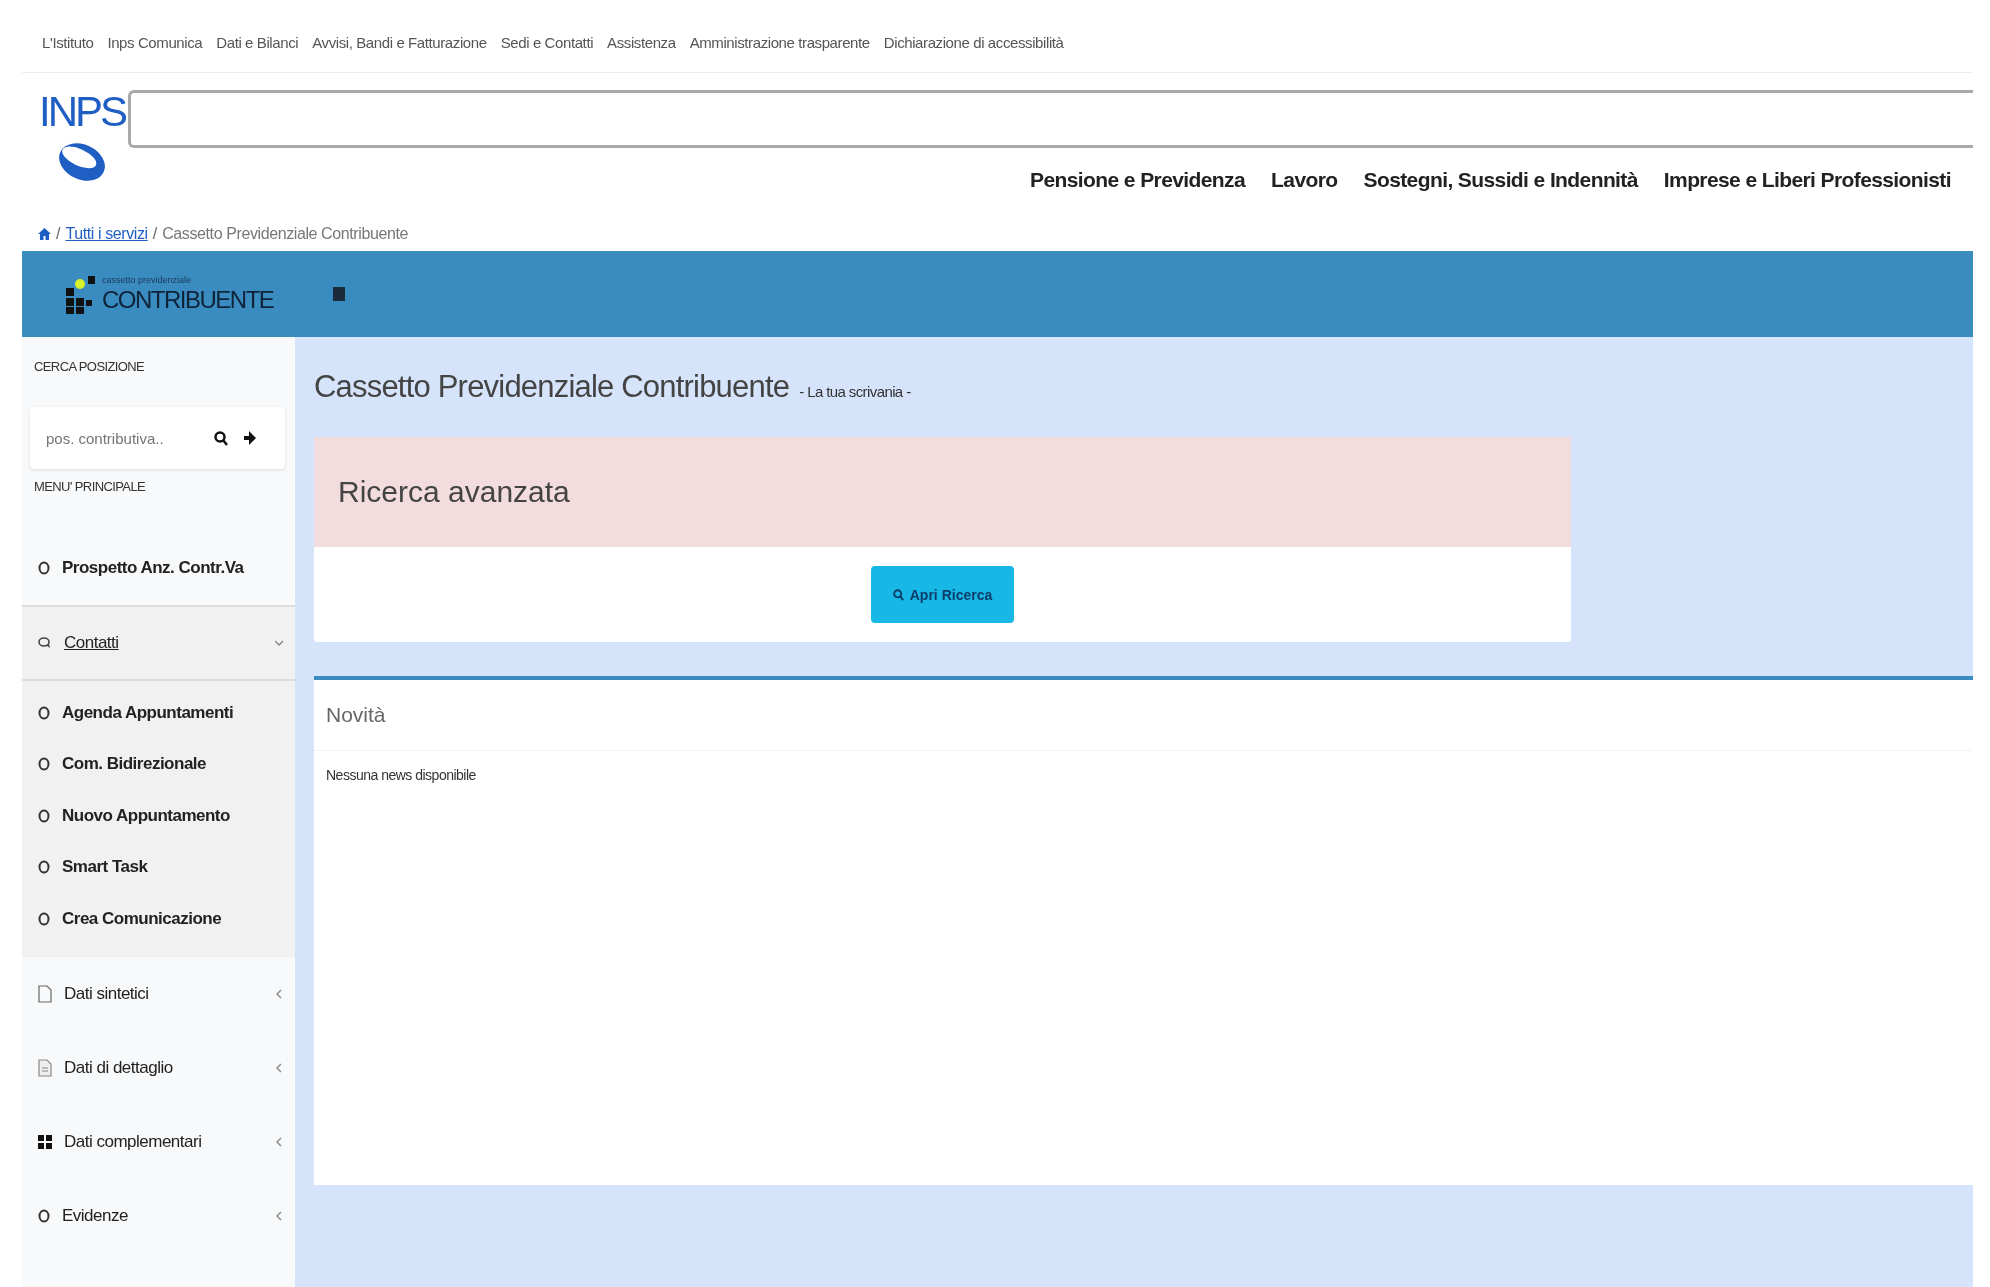  What do you see at coordinates (90, 487) in the screenshot?
I see `section-heading: MENU' PRINCIPALE` at bounding box center [90, 487].